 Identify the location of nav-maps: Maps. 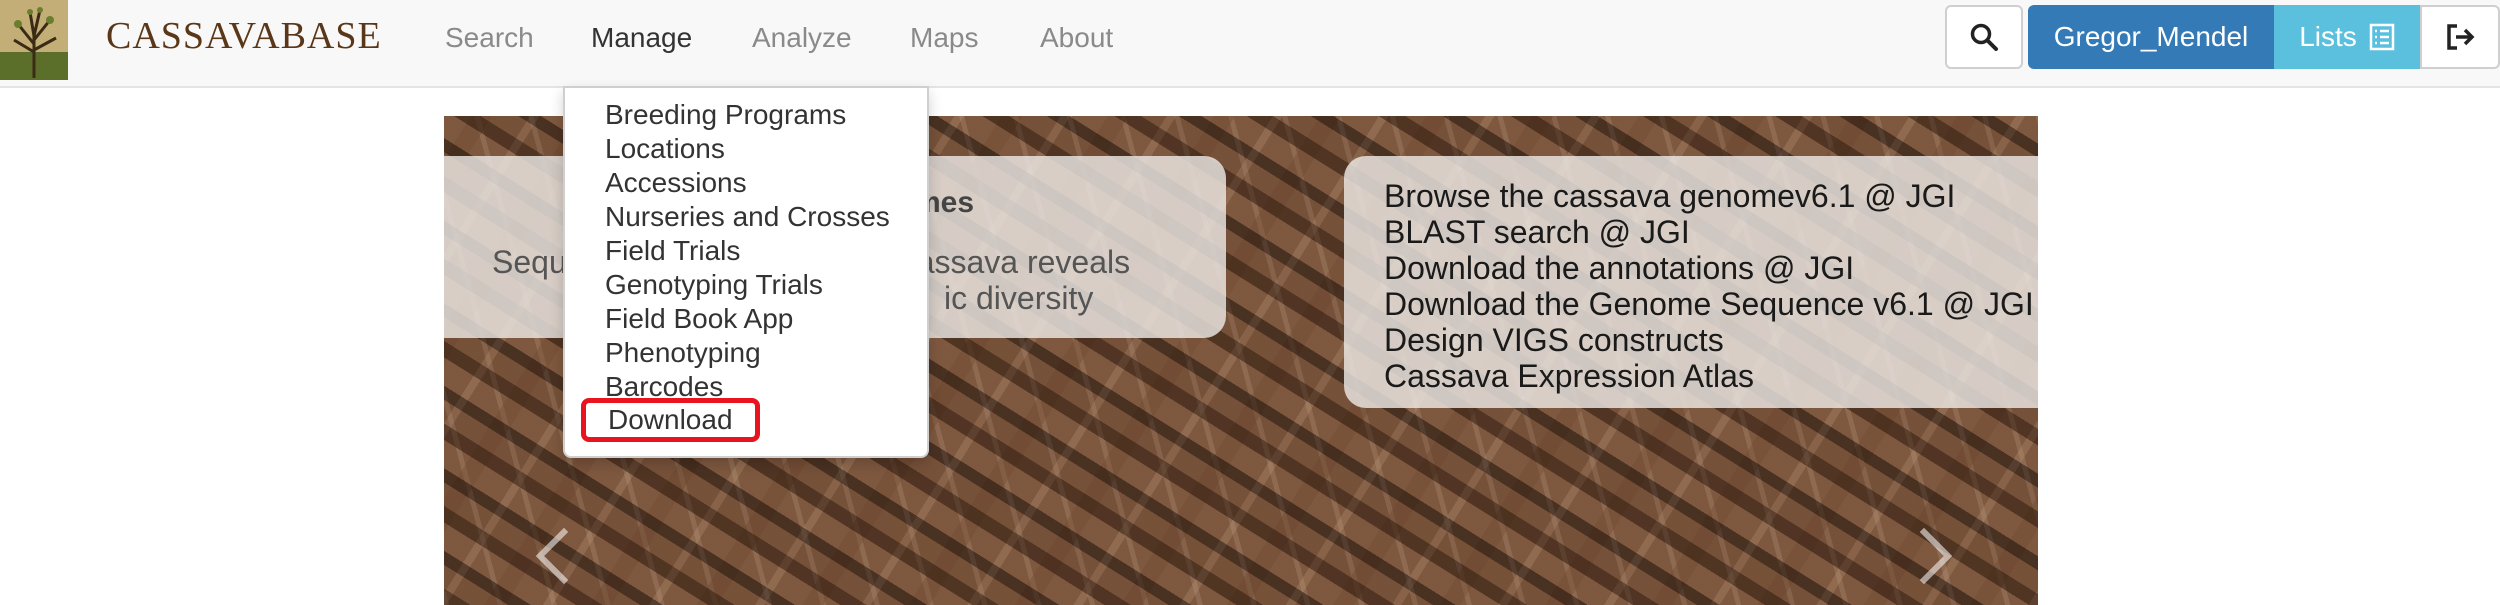
(944, 38).